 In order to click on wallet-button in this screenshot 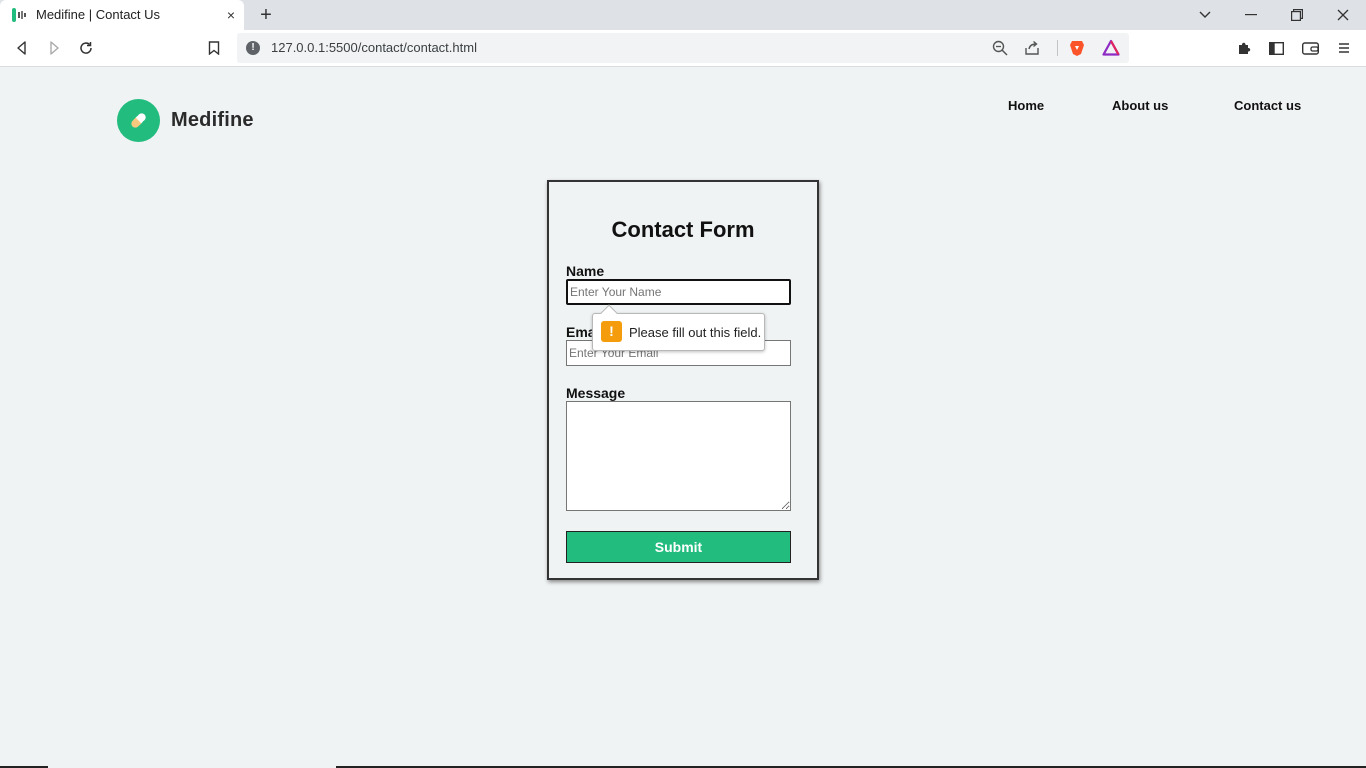, I will do `click(1310, 48)`.